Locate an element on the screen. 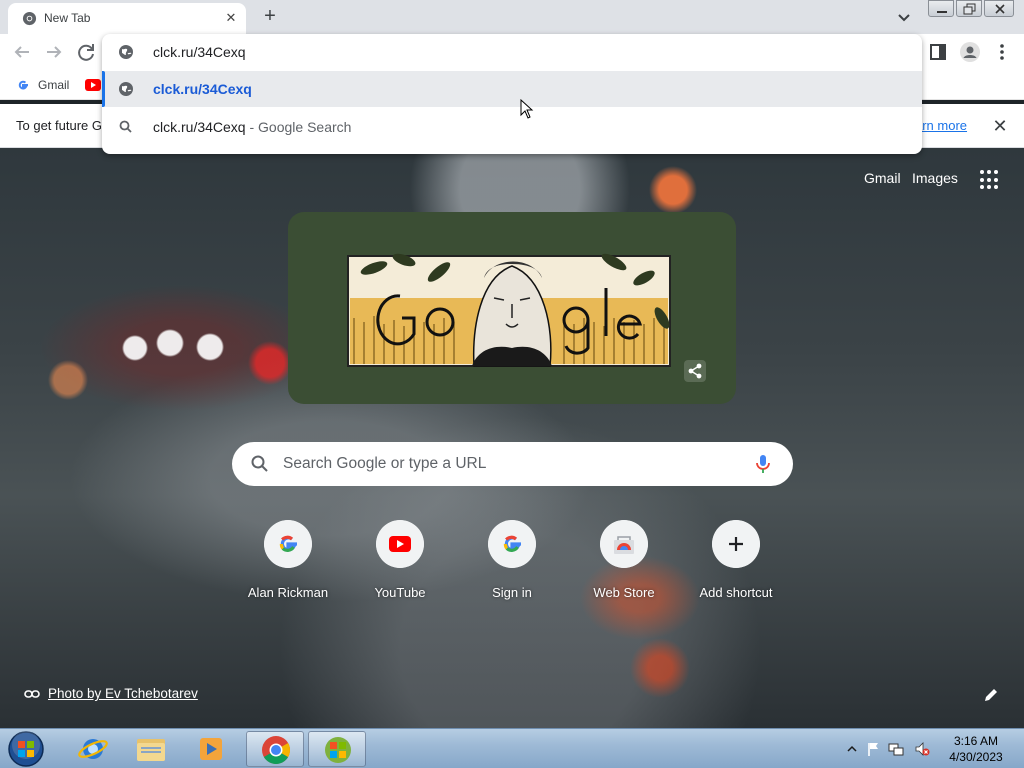 The image size is (1024, 768). tab-new-tab: New Tab ✕ is located at coordinates (127, 18).